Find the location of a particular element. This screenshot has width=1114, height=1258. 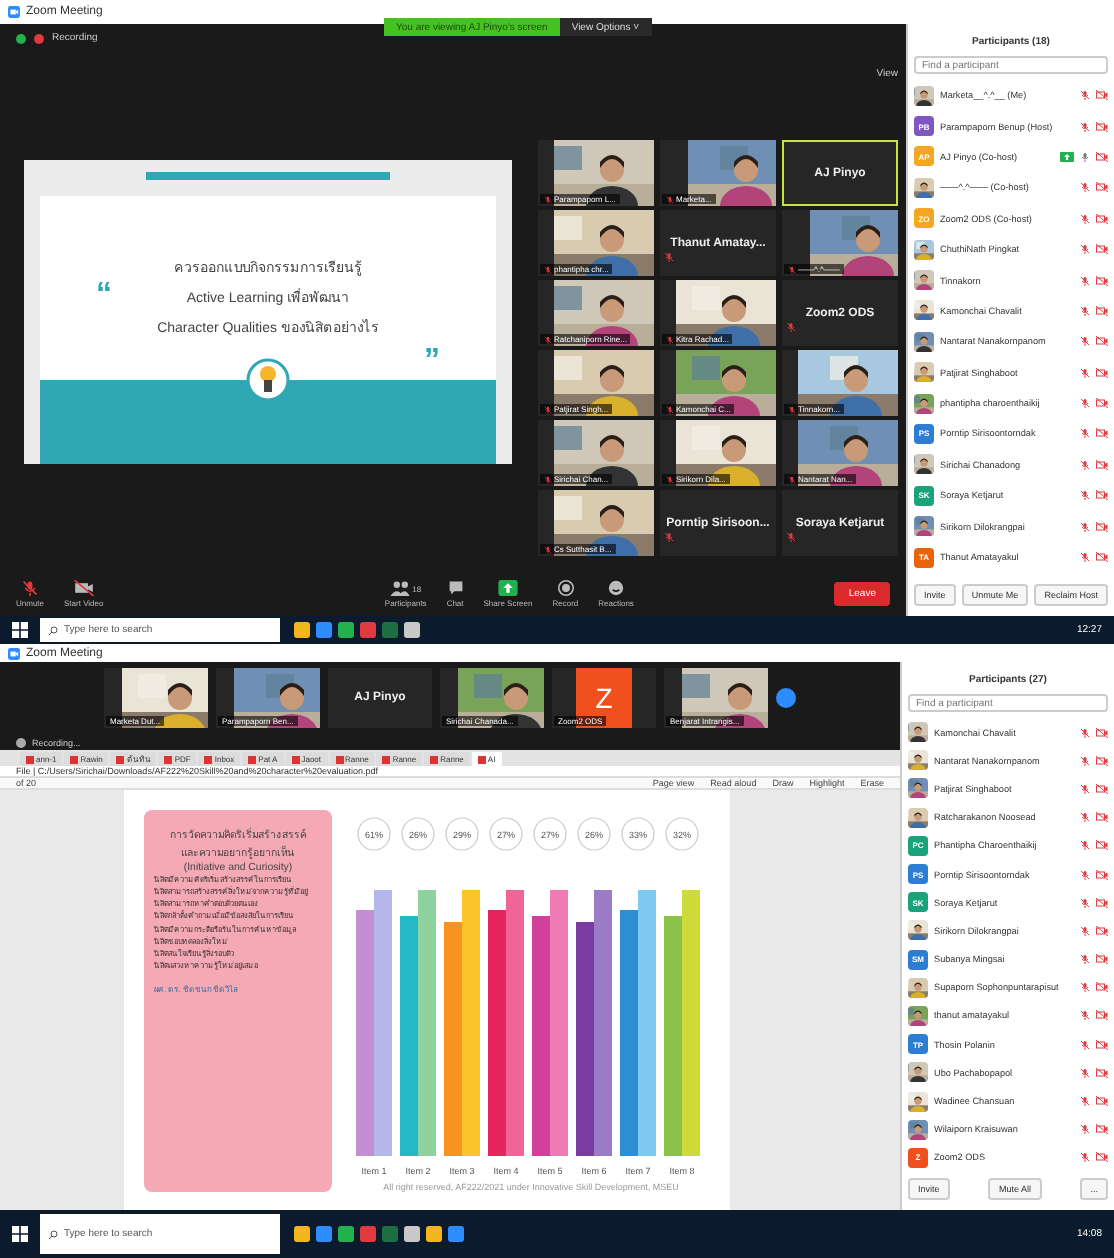

people-icon is located at coordinates (400, 588).